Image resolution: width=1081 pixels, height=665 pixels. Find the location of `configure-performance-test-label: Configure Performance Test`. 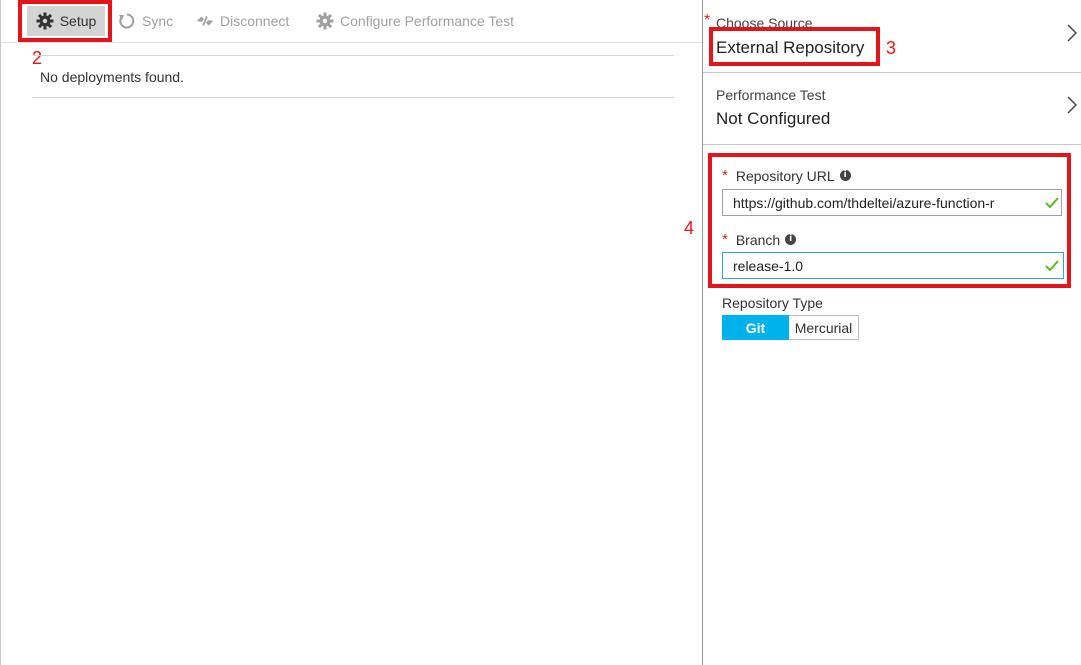

configure-performance-test-label: Configure Performance Test is located at coordinates (427, 21).